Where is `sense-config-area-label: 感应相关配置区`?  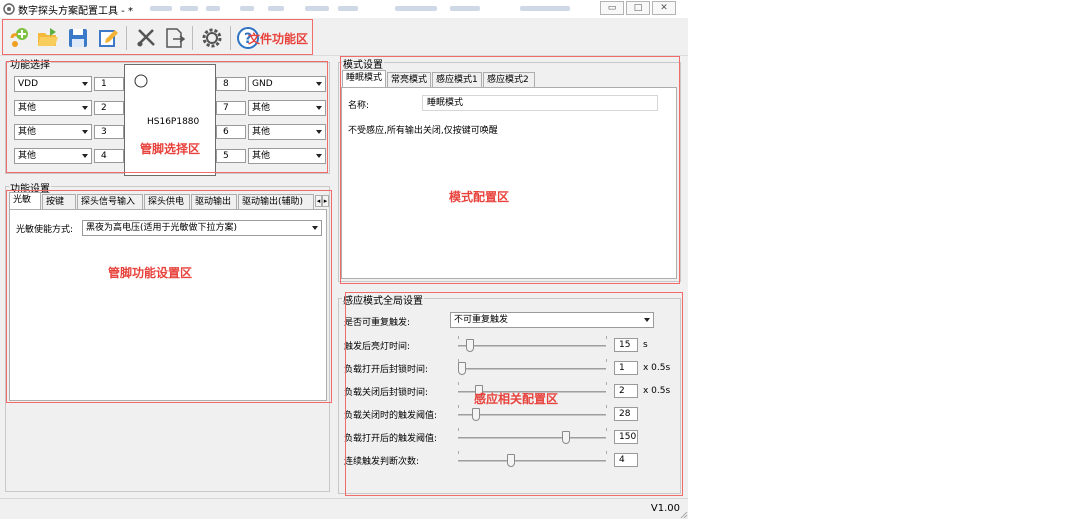
sense-config-area-label: 感应相关配置区 is located at coordinates (516, 399).